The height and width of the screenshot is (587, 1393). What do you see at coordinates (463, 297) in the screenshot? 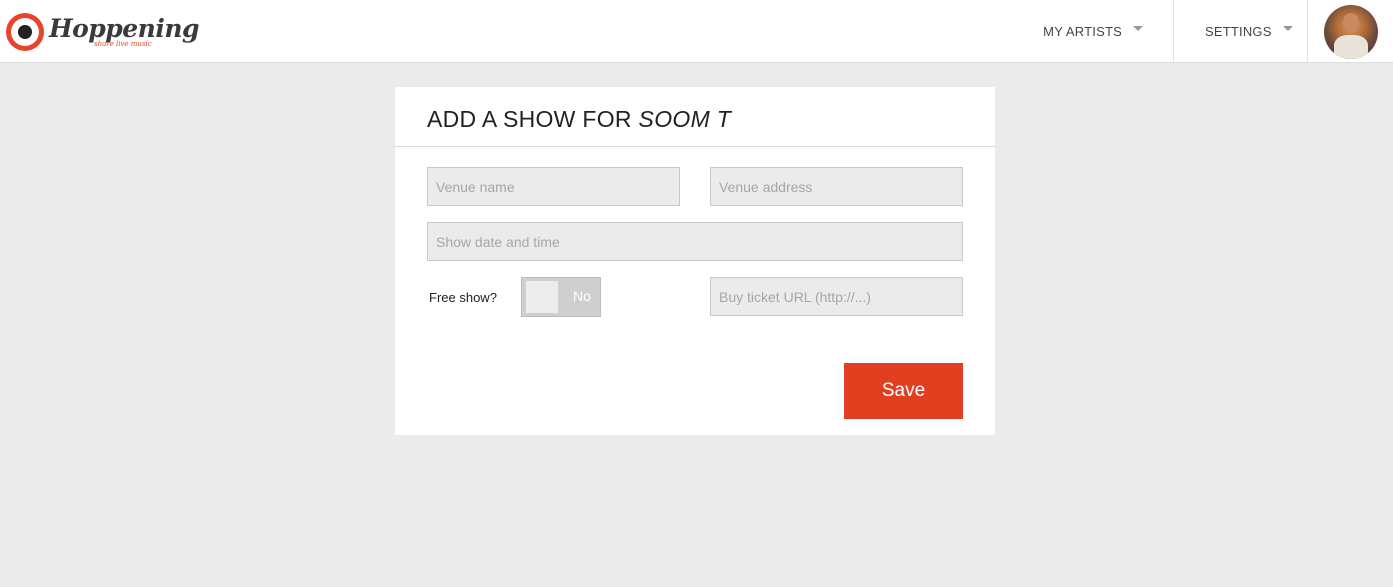
I see `free-show-label: Free show?` at bounding box center [463, 297].